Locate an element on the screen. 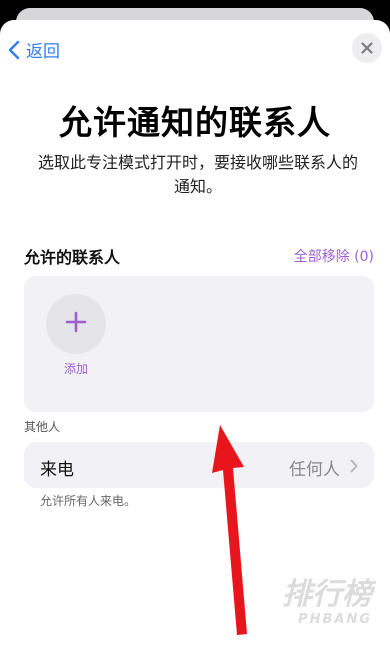 The image size is (390, 649). watermark-logo: 排行榜 PHBANG is located at coordinates (327, 602).